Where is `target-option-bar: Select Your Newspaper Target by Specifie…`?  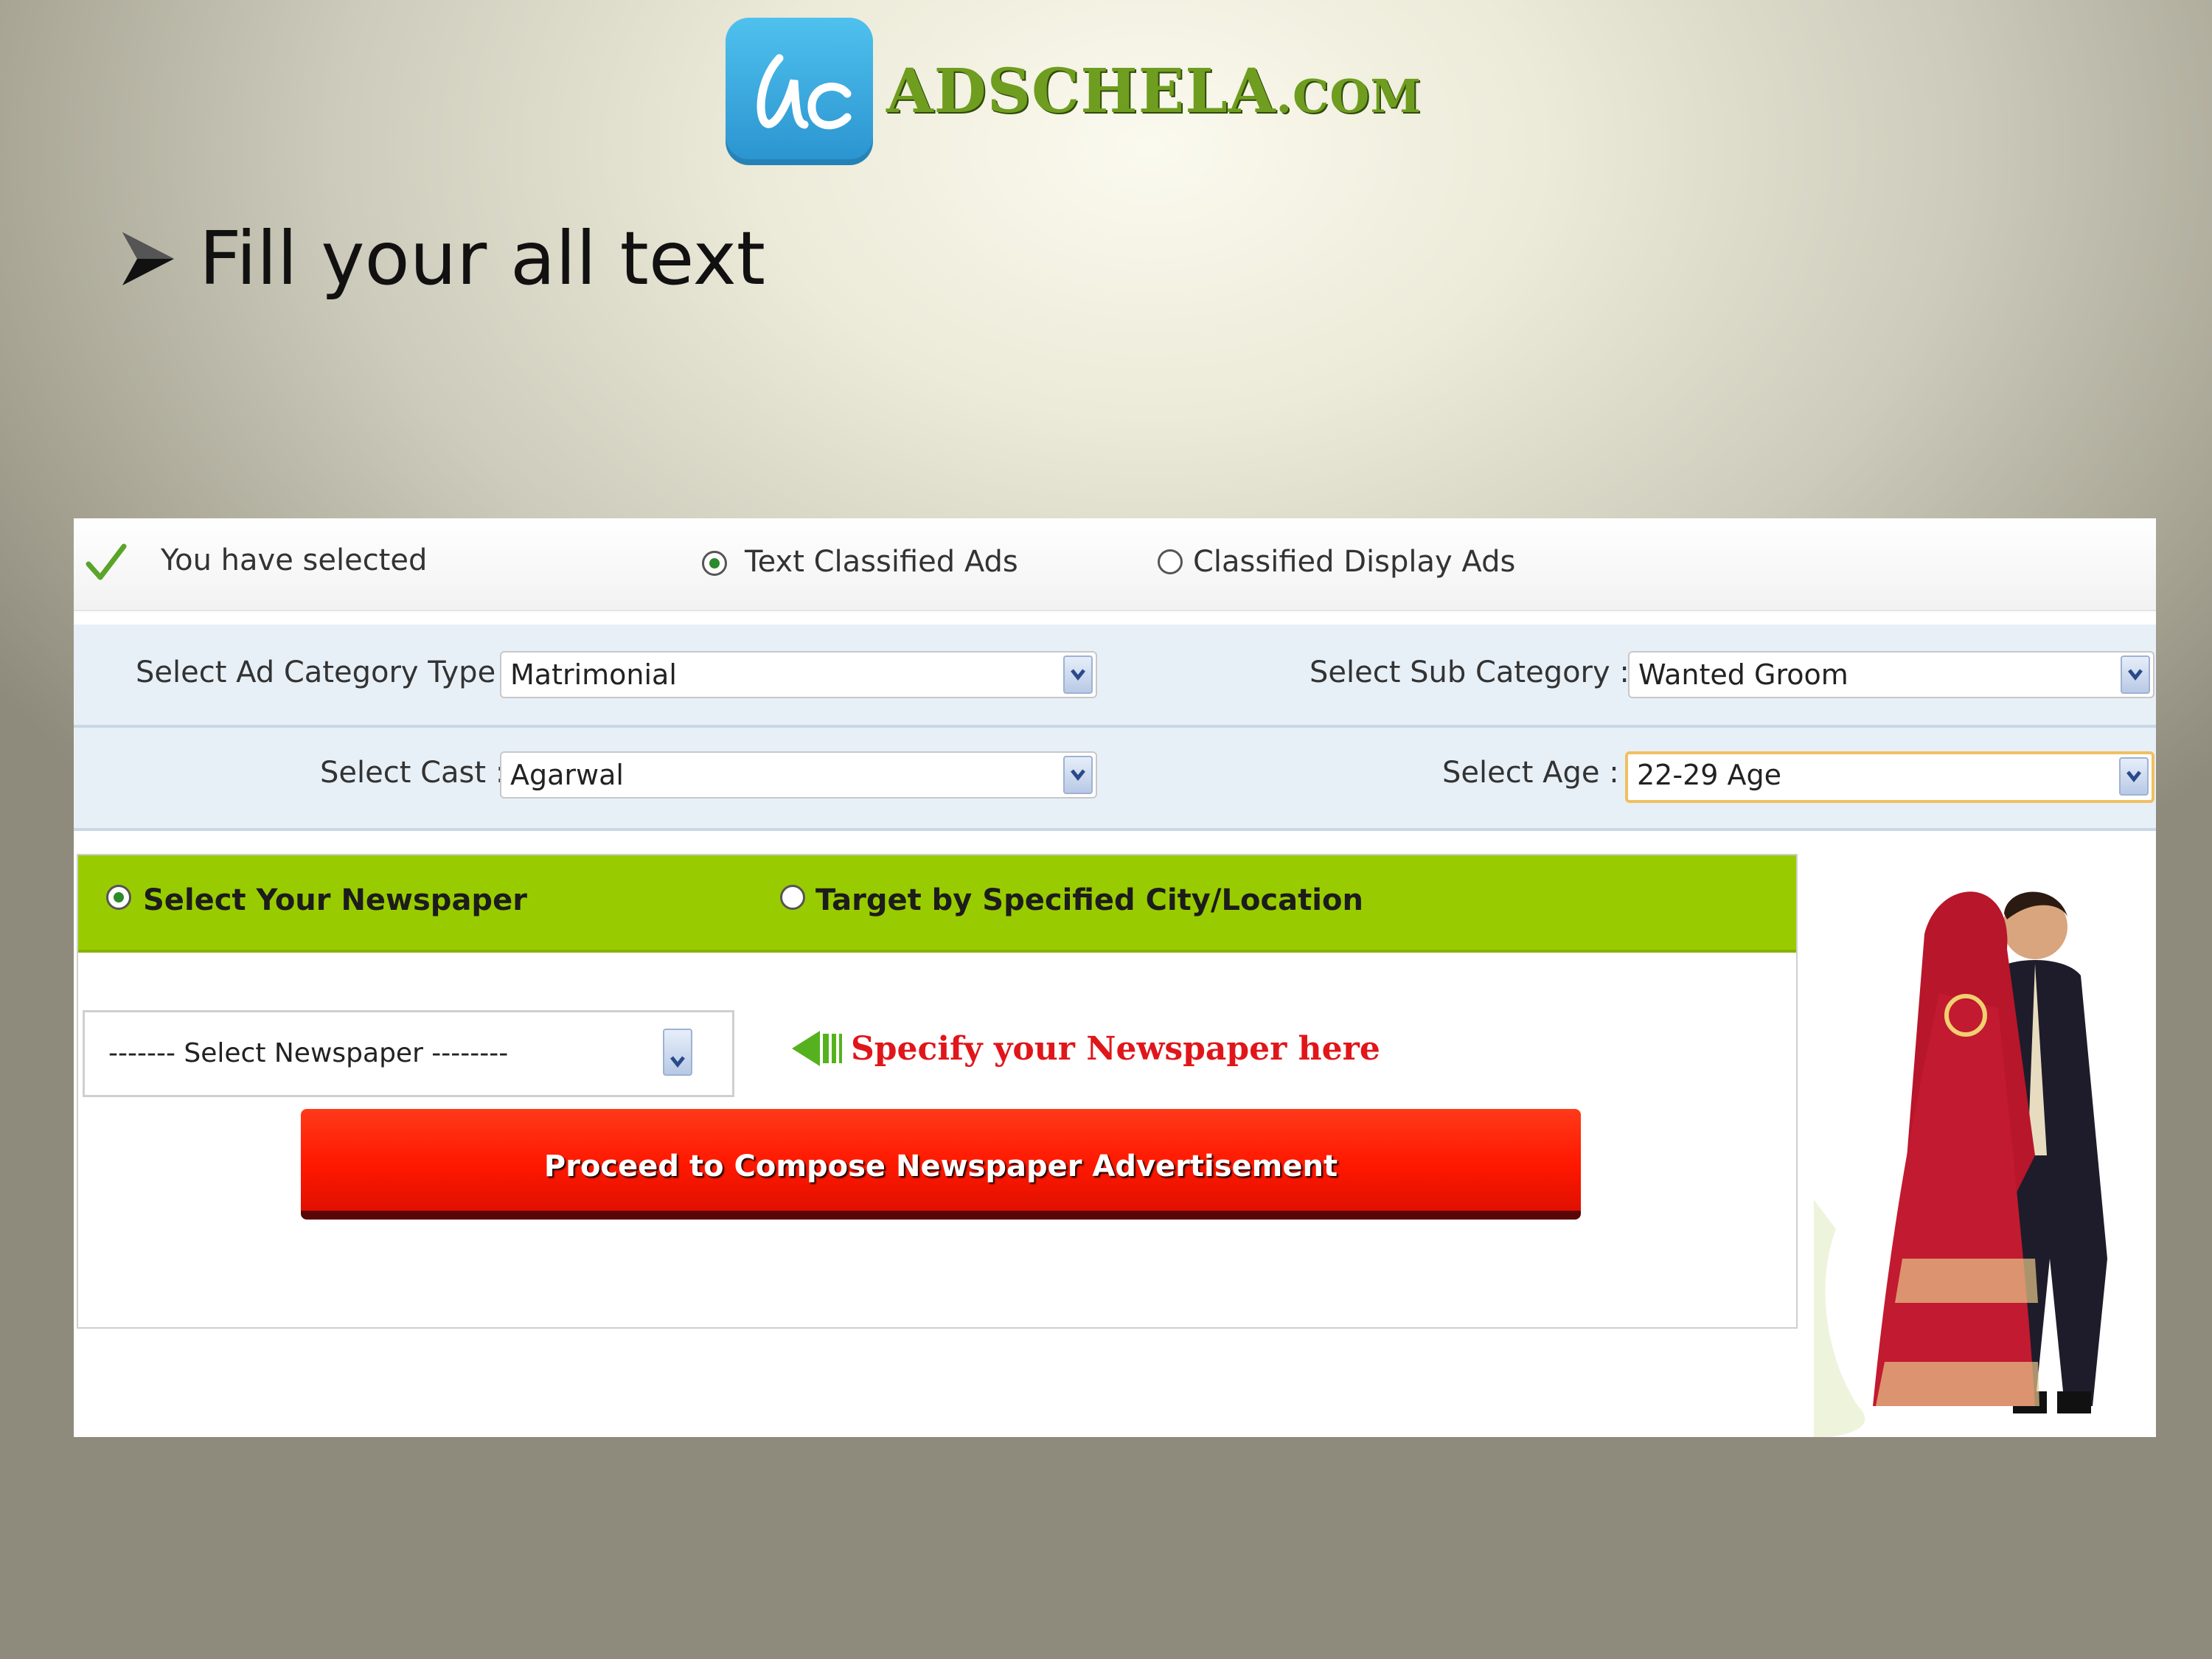
target-option-bar: Select Your Newspaper Target by Specifie… is located at coordinates (937, 904).